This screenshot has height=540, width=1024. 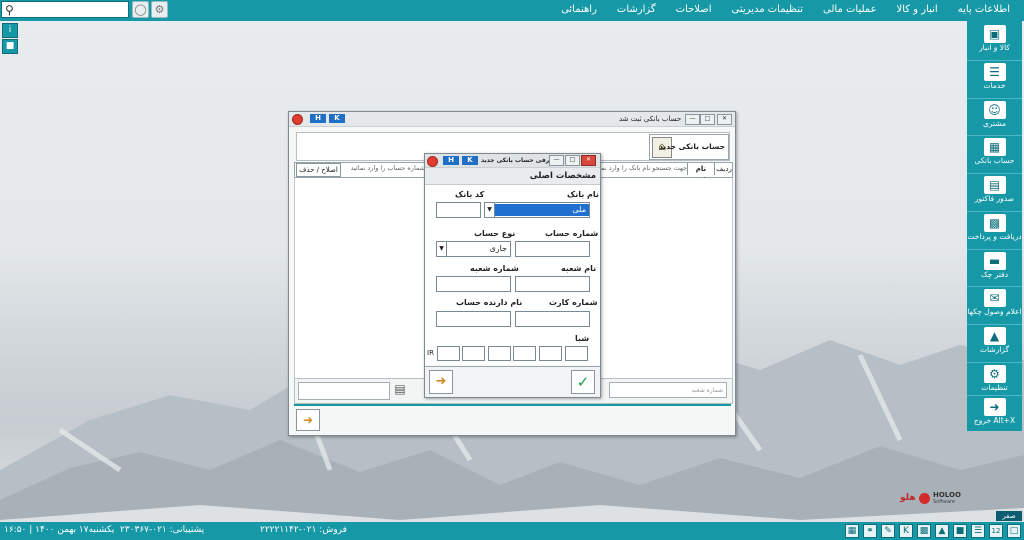 I want to click on user-icon: ■, so click(x=10, y=46).